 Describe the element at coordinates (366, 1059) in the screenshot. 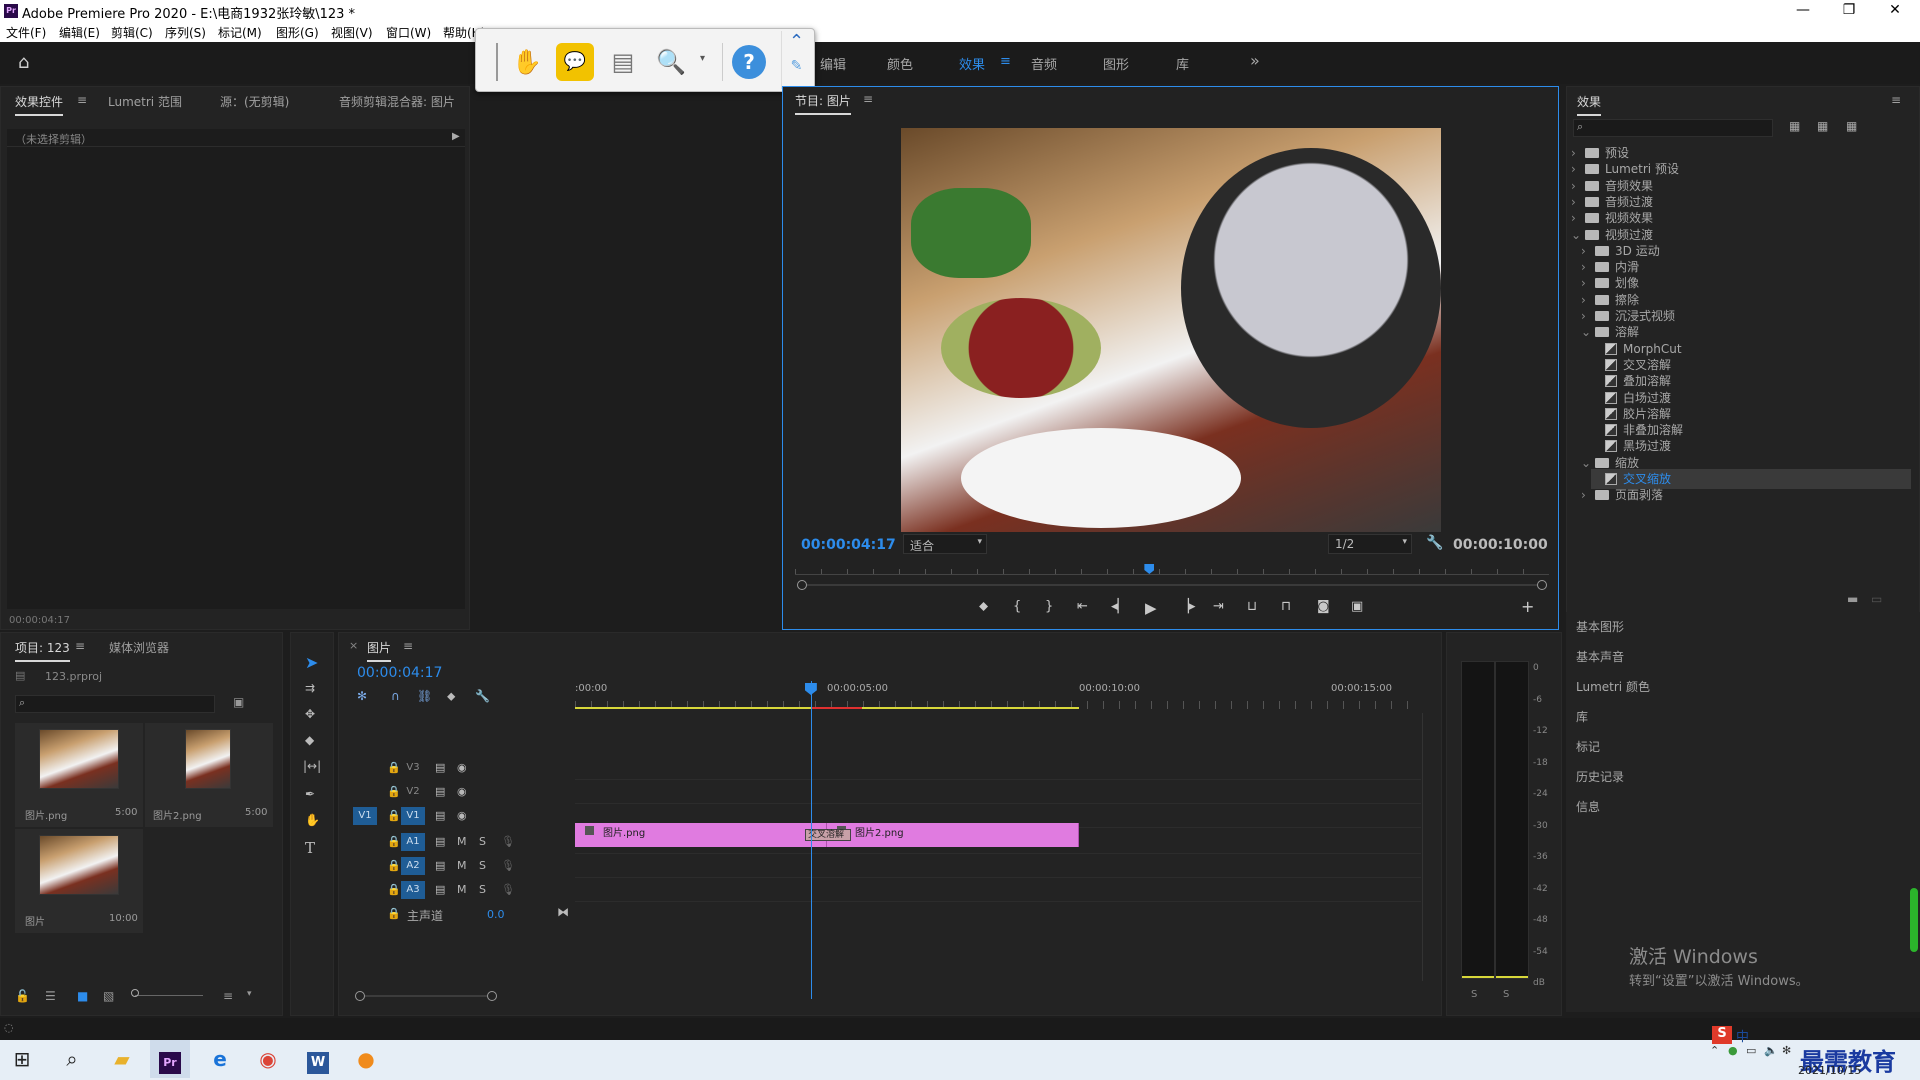

I see `app-icon: ●` at that location.